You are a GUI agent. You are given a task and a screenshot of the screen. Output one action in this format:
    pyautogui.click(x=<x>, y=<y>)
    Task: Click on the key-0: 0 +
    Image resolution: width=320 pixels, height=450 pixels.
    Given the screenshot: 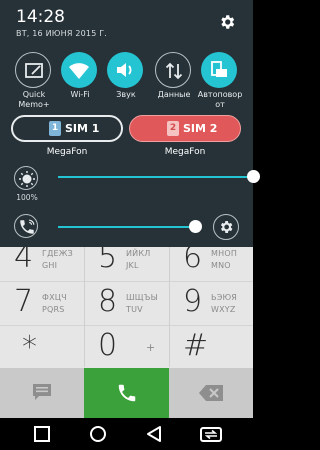 What is the action you would take?
    pyautogui.click(x=126, y=347)
    